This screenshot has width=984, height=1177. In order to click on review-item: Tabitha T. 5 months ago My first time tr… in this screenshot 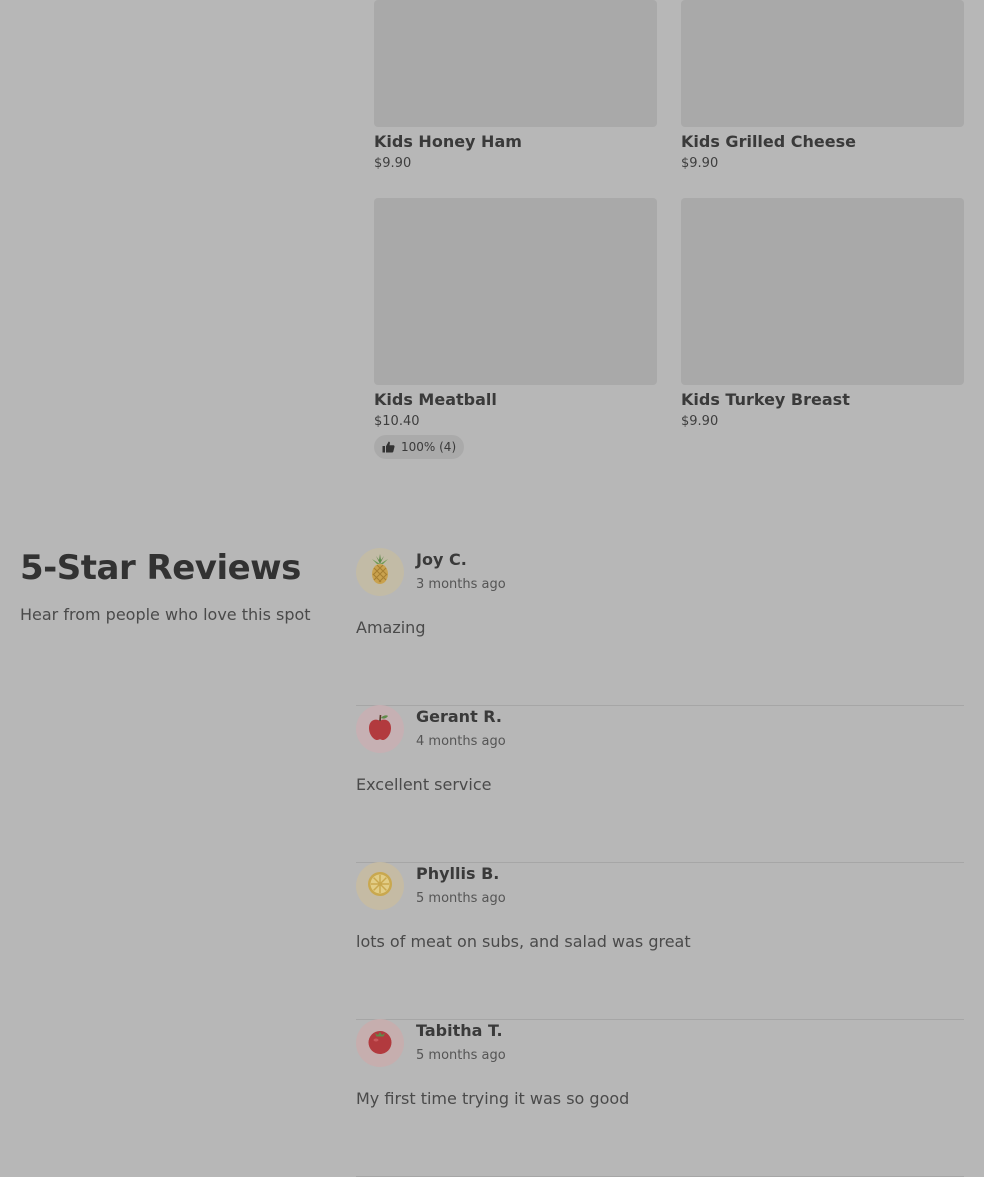, I will do `click(660, 1098)`.